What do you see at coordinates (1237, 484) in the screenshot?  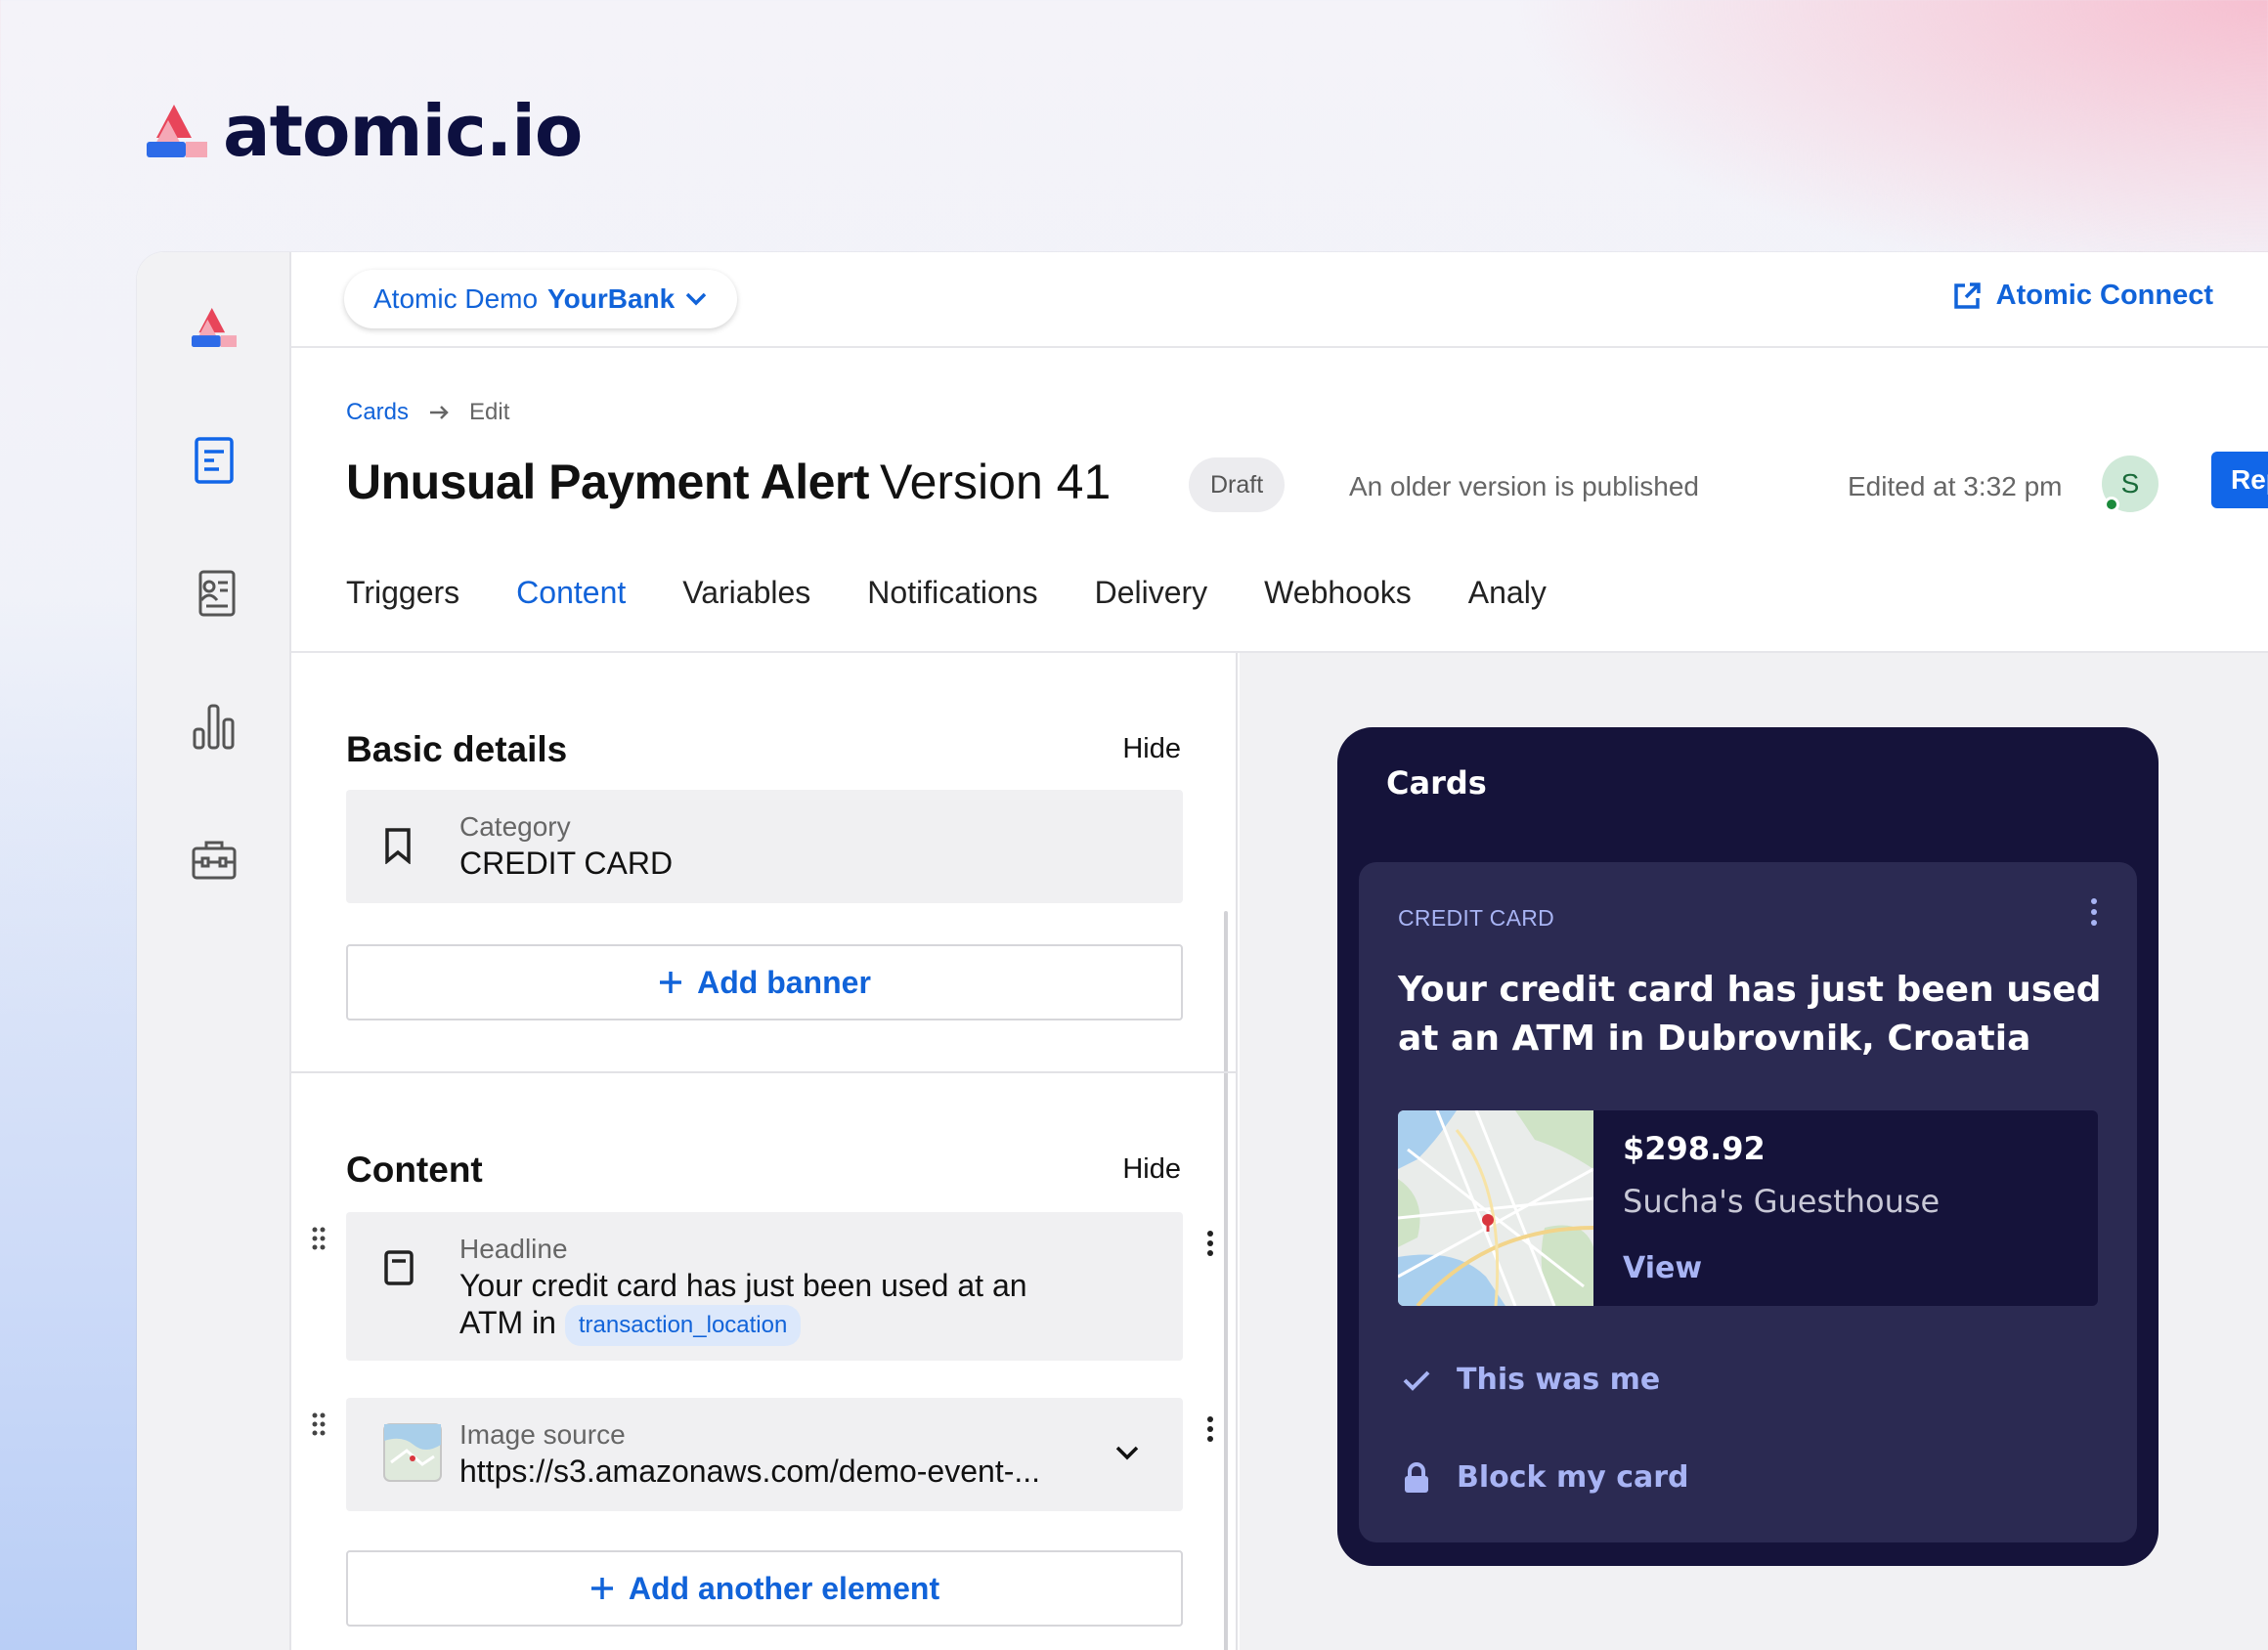 I see `status-badge: Draft` at bounding box center [1237, 484].